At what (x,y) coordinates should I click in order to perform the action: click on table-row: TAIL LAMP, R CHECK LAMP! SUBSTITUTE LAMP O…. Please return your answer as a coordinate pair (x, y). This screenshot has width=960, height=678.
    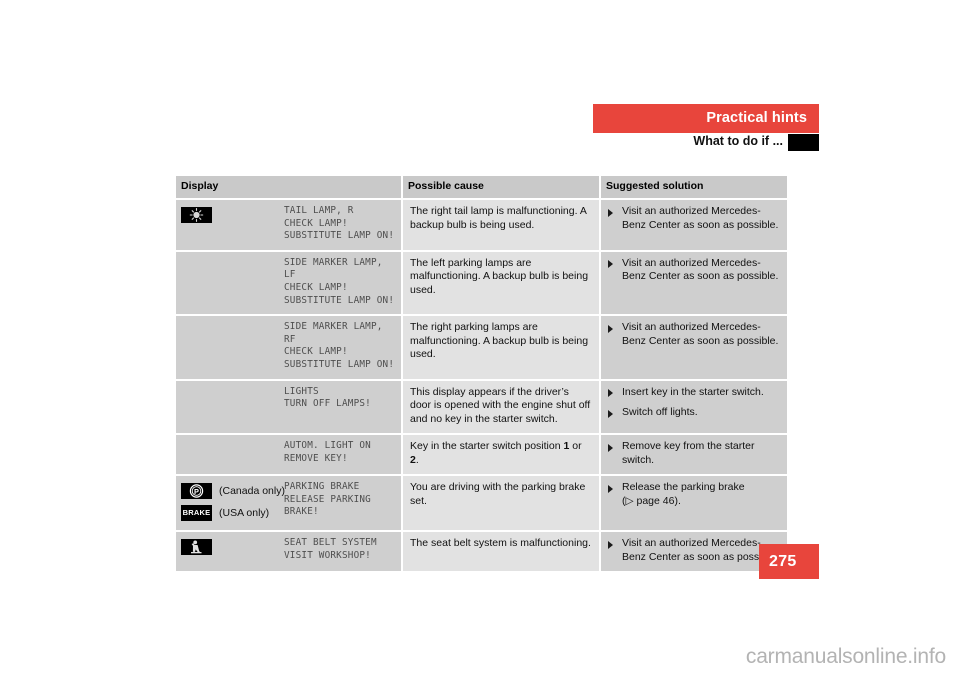
    Looking at the image, I should click on (481, 225).